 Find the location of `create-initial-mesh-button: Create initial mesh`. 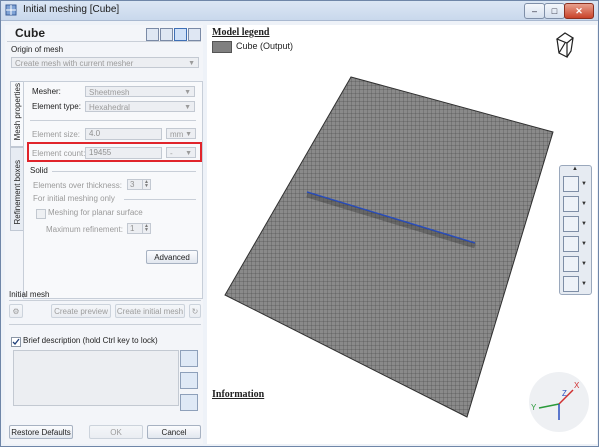

create-initial-mesh-button: Create initial mesh is located at coordinates (150, 311).